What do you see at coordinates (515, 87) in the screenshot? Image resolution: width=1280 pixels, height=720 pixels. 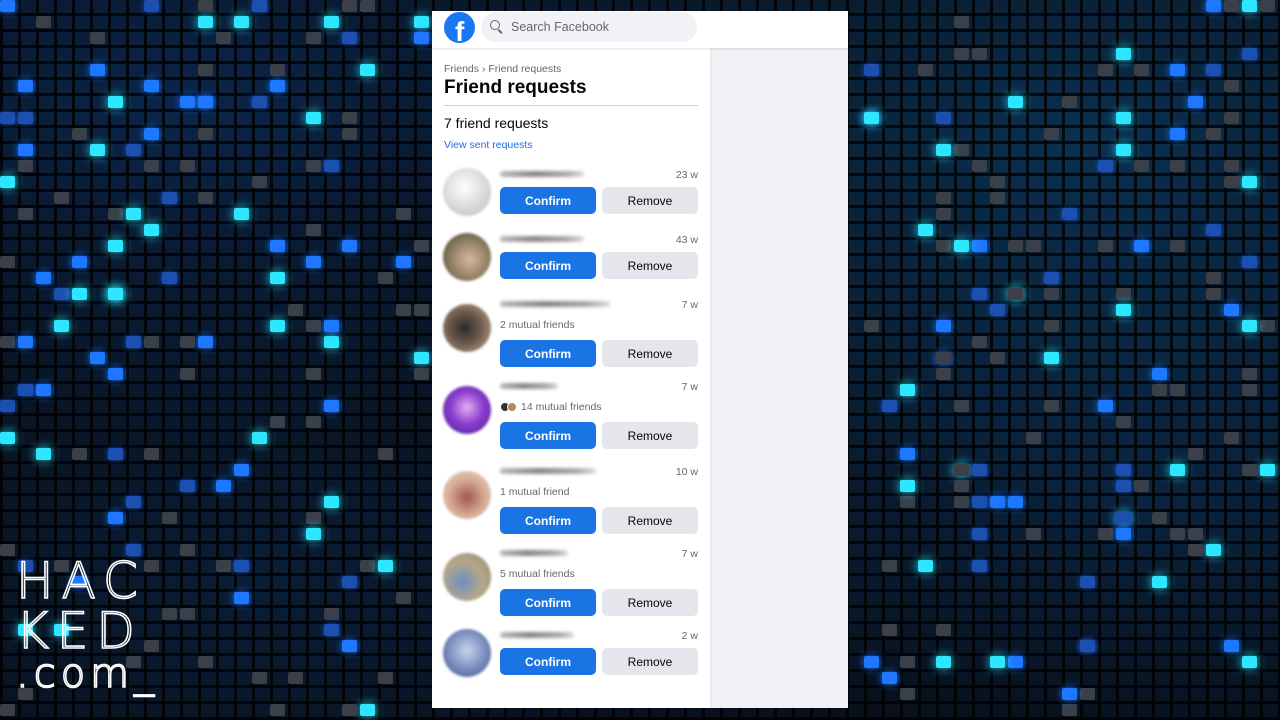 I see `page-title: Friend requests` at bounding box center [515, 87].